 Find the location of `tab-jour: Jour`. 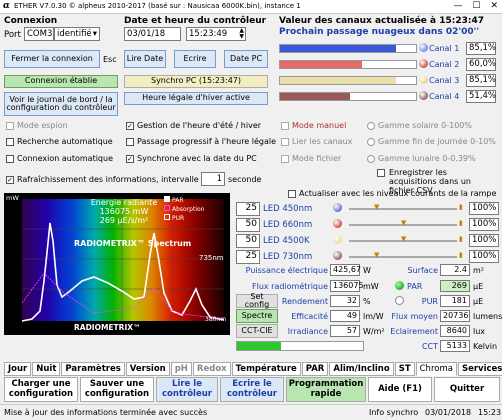

tab-jour: Jour is located at coordinates (18, 369).